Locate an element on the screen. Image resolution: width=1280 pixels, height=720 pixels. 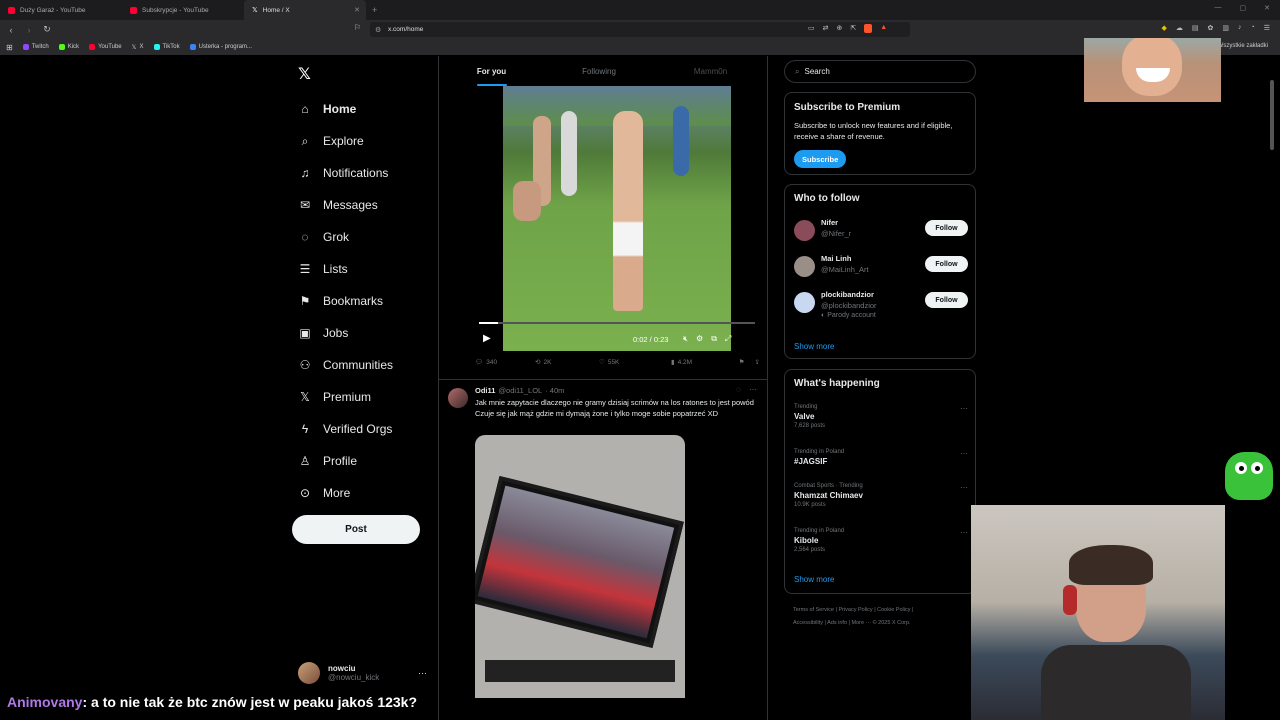
sidebar-item-home: ⌂ Home is located at coordinates (345, 109).